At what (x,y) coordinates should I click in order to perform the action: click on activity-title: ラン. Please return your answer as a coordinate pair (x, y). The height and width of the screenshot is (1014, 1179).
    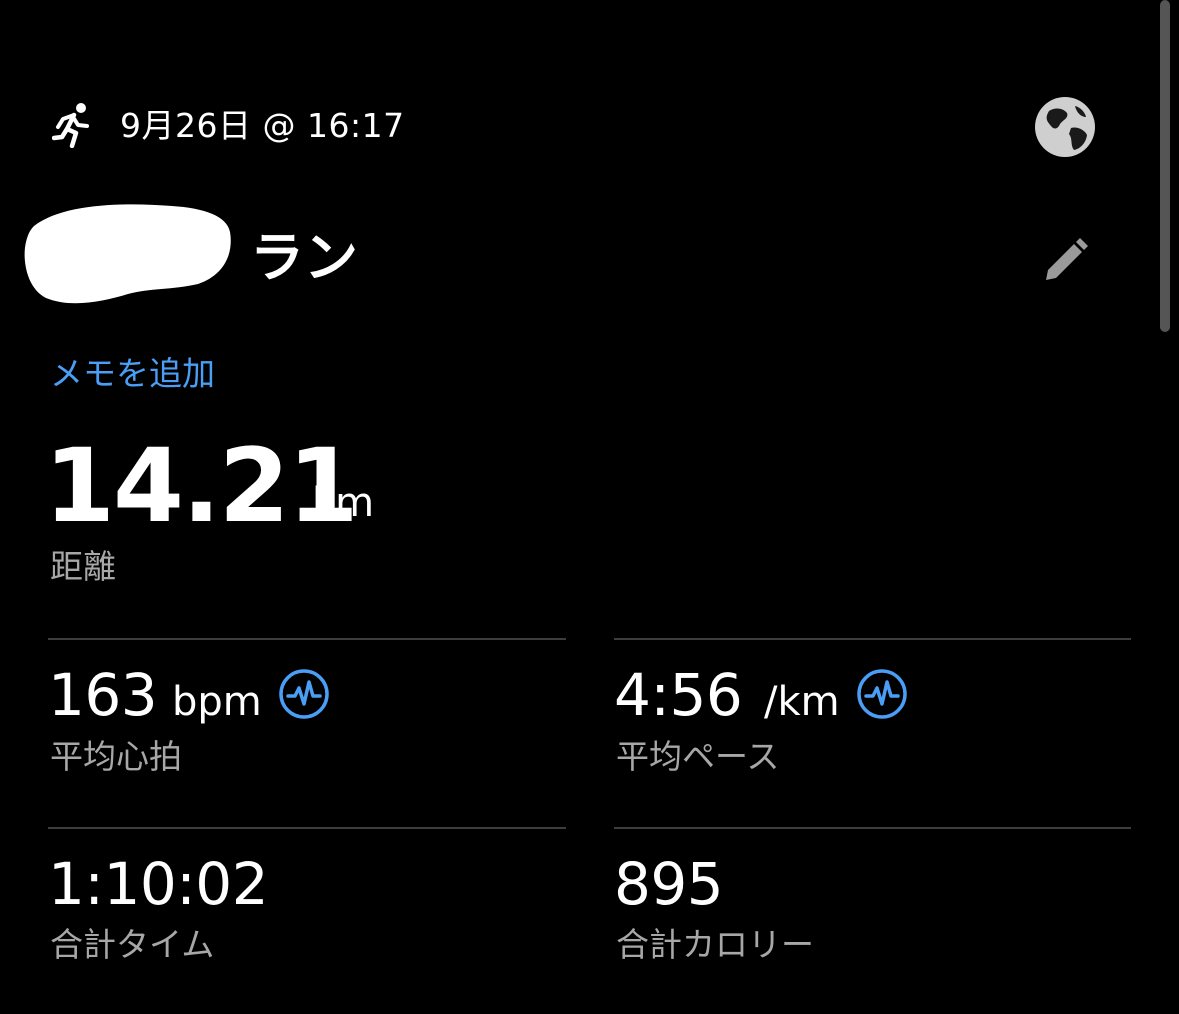
    Looking at the image, I should click on (304, 257).